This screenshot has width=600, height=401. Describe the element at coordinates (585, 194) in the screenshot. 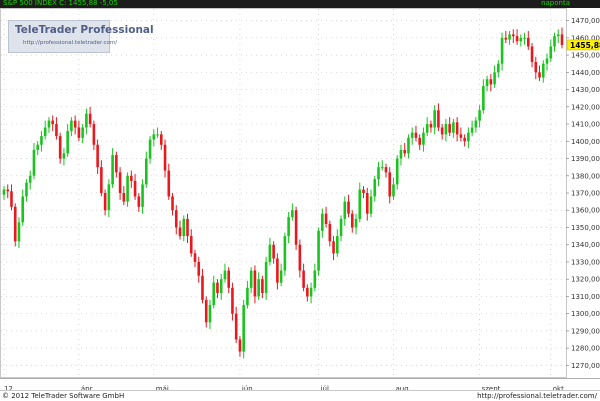

I see `y-tick-label: 1370,00` at that location.